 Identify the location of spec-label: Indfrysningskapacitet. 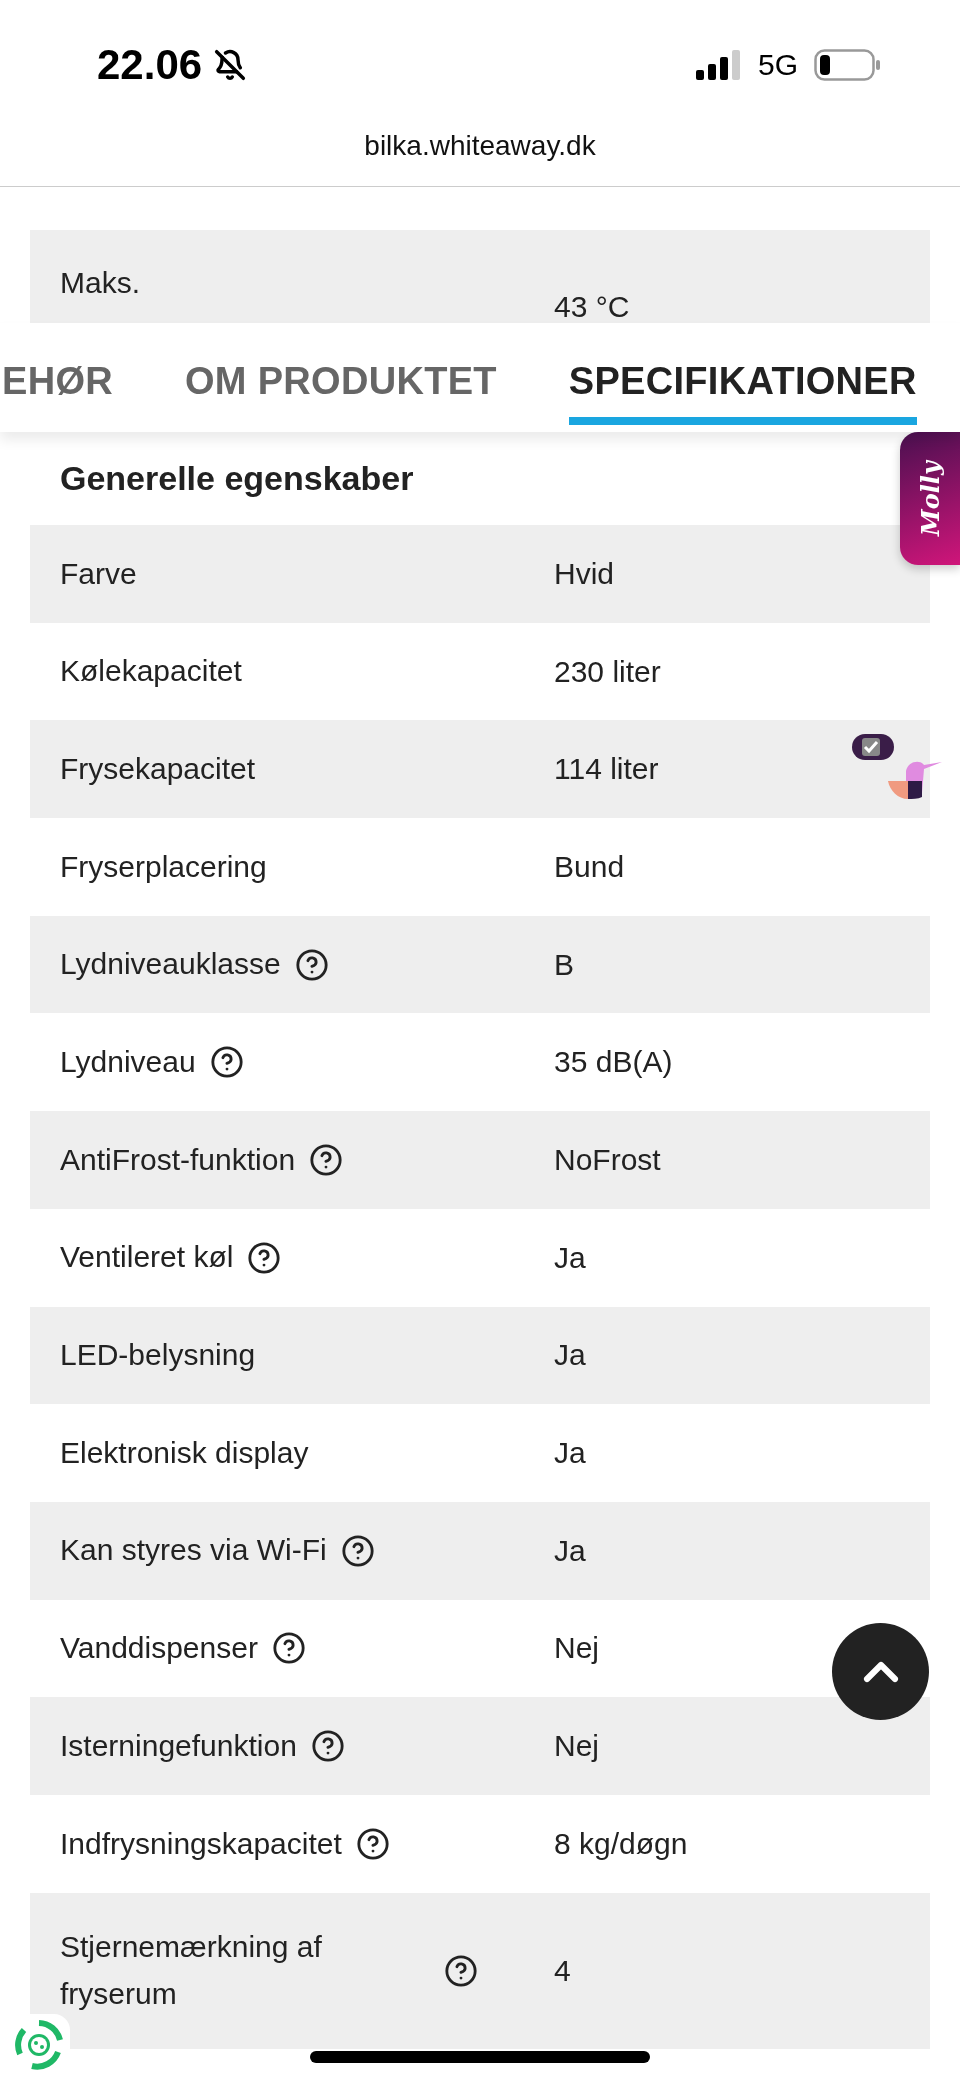
(201, 1843).